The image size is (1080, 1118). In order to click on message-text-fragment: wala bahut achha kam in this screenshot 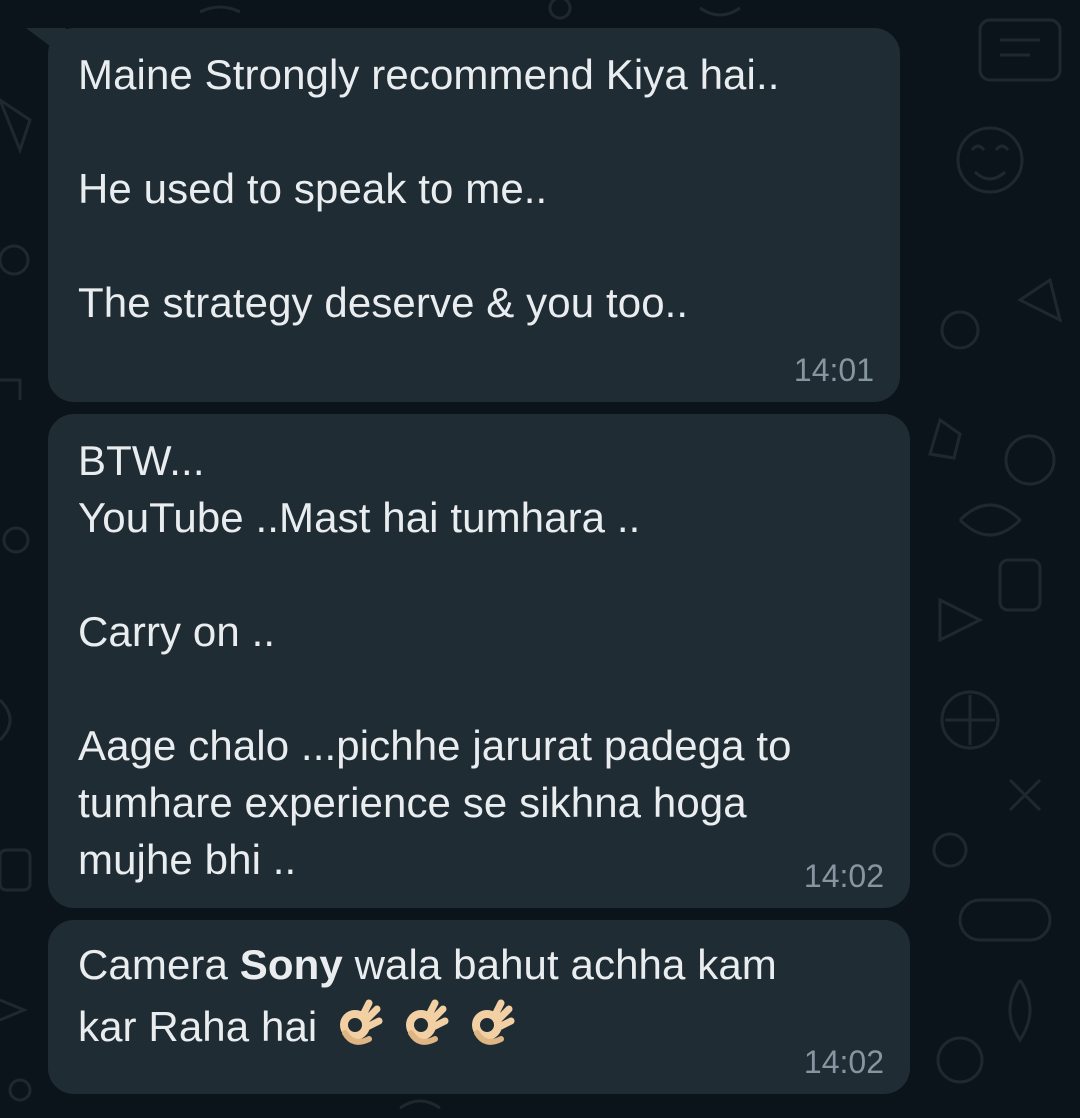, I will do `click(559, 964)`.